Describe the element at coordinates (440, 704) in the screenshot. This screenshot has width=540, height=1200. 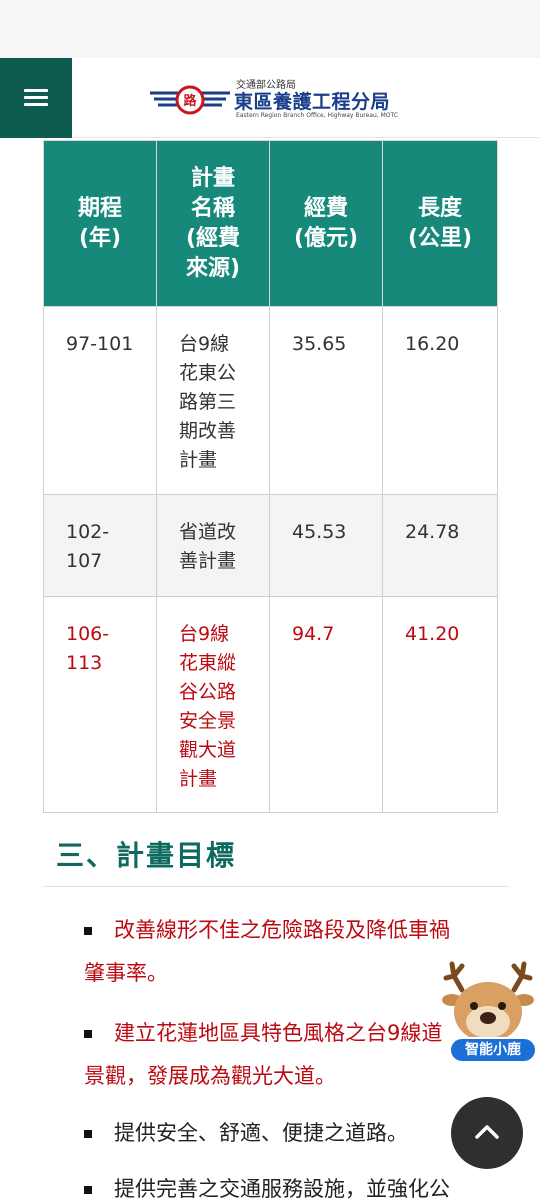
I see `cell-length: 41.20` at that location.